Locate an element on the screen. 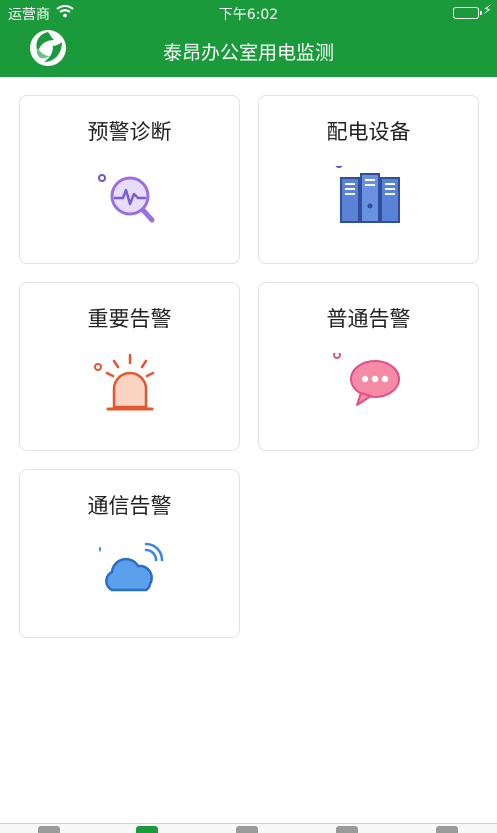 The height and width of the screenshot is (833, 497). card-warning-diagnosis: 预警诊断 is located at coordinates (129, 179).